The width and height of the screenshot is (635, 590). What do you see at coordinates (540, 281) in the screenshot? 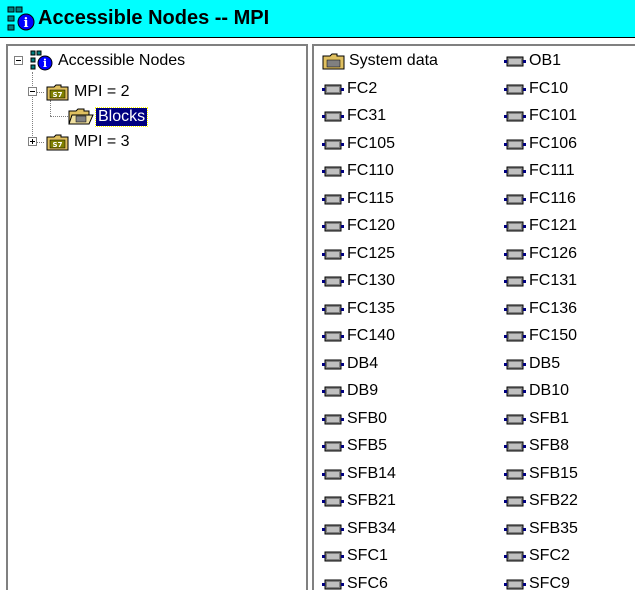
I see `block-item: FC131` at bounding box center [540, 281].